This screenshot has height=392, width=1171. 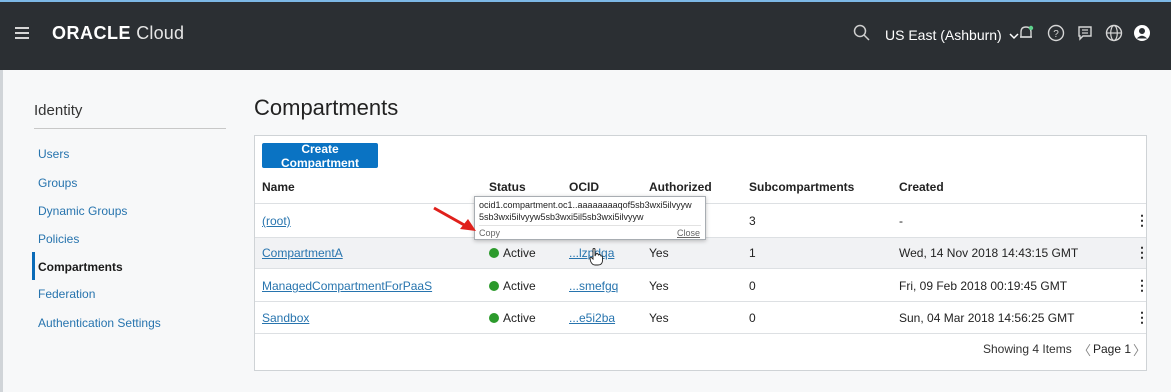 What do you see at coordinates (680, 187) in the screenshot?
I see `column-header-authorized: Authorized` at bounding box center [680, 187].